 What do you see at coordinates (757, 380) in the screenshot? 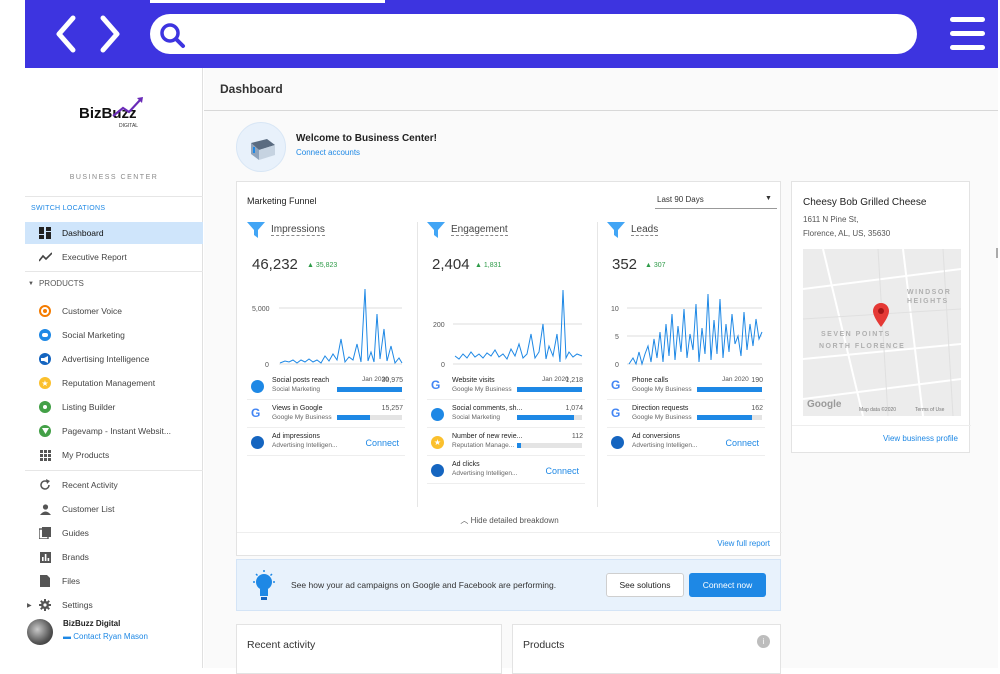
I see `metric-value: 190` at bounding box center [757, 380].